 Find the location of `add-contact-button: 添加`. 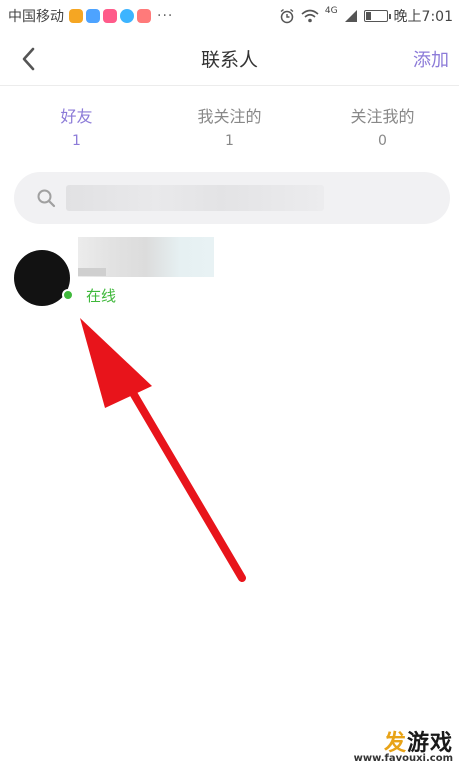

add-contact-button: 添加 is located at coordinates (431, 59).